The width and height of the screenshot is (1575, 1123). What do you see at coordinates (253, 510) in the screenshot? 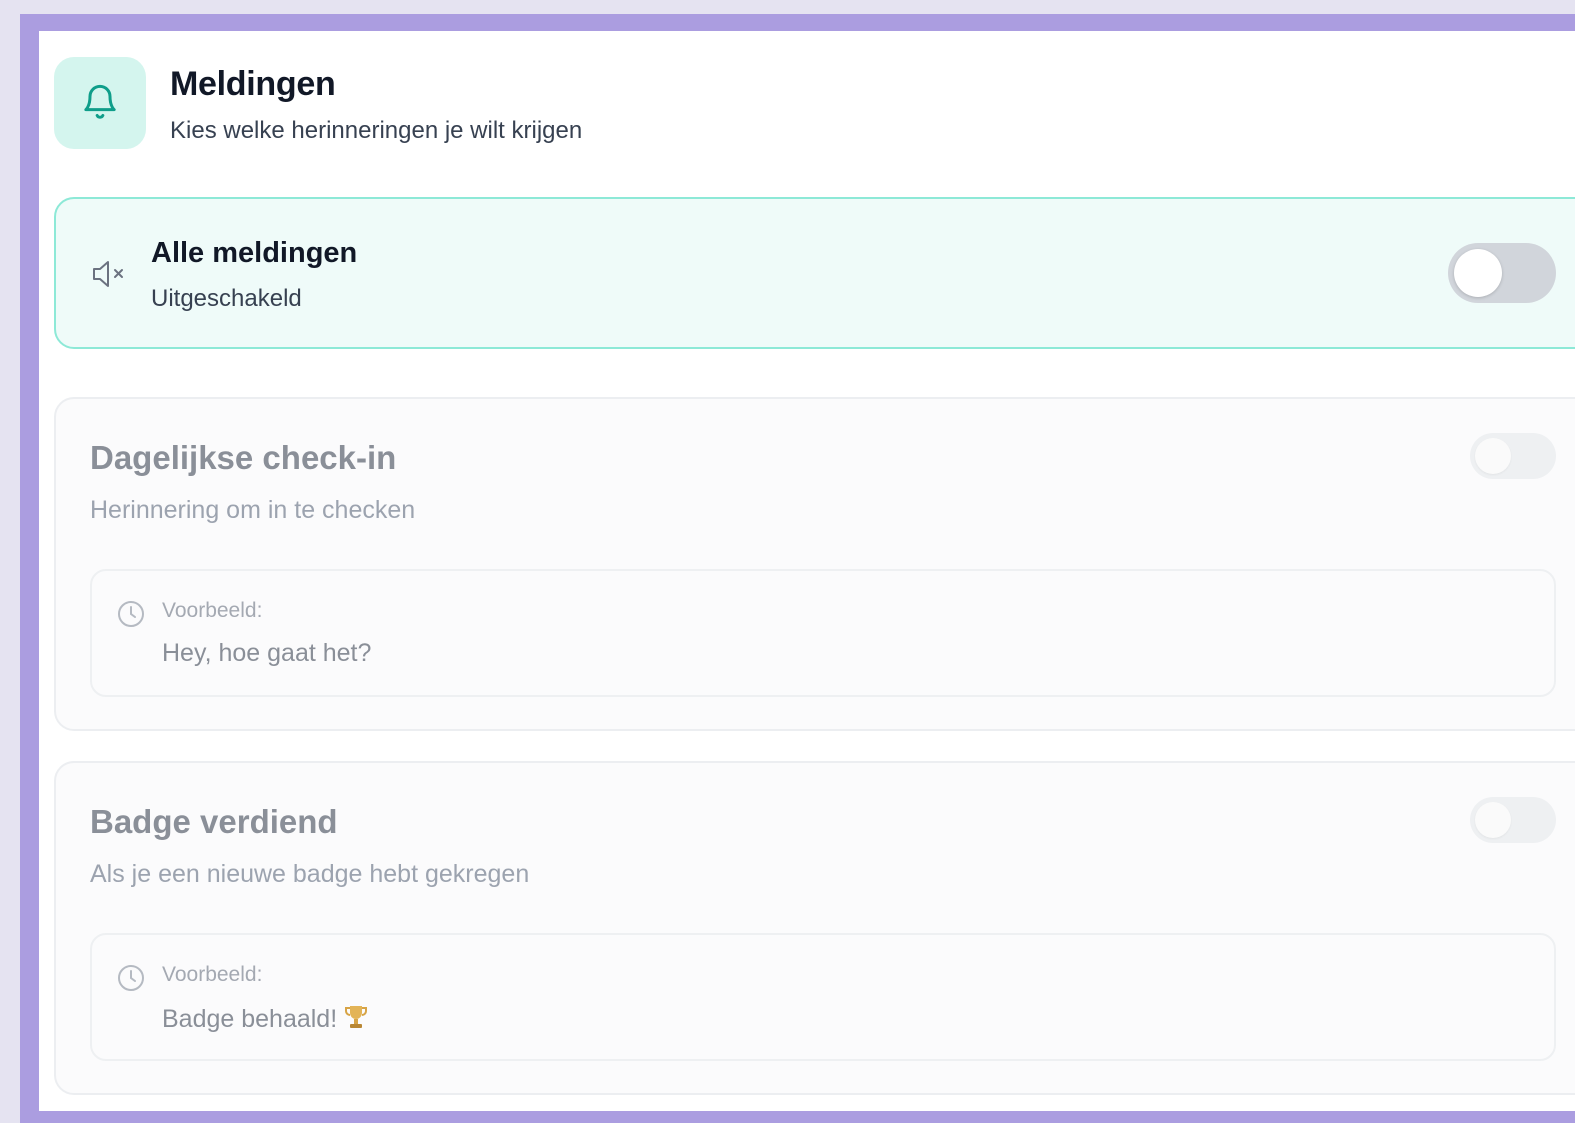
I see `notification-description: Herinnering om in te checken` at bounding box center [253, 510].